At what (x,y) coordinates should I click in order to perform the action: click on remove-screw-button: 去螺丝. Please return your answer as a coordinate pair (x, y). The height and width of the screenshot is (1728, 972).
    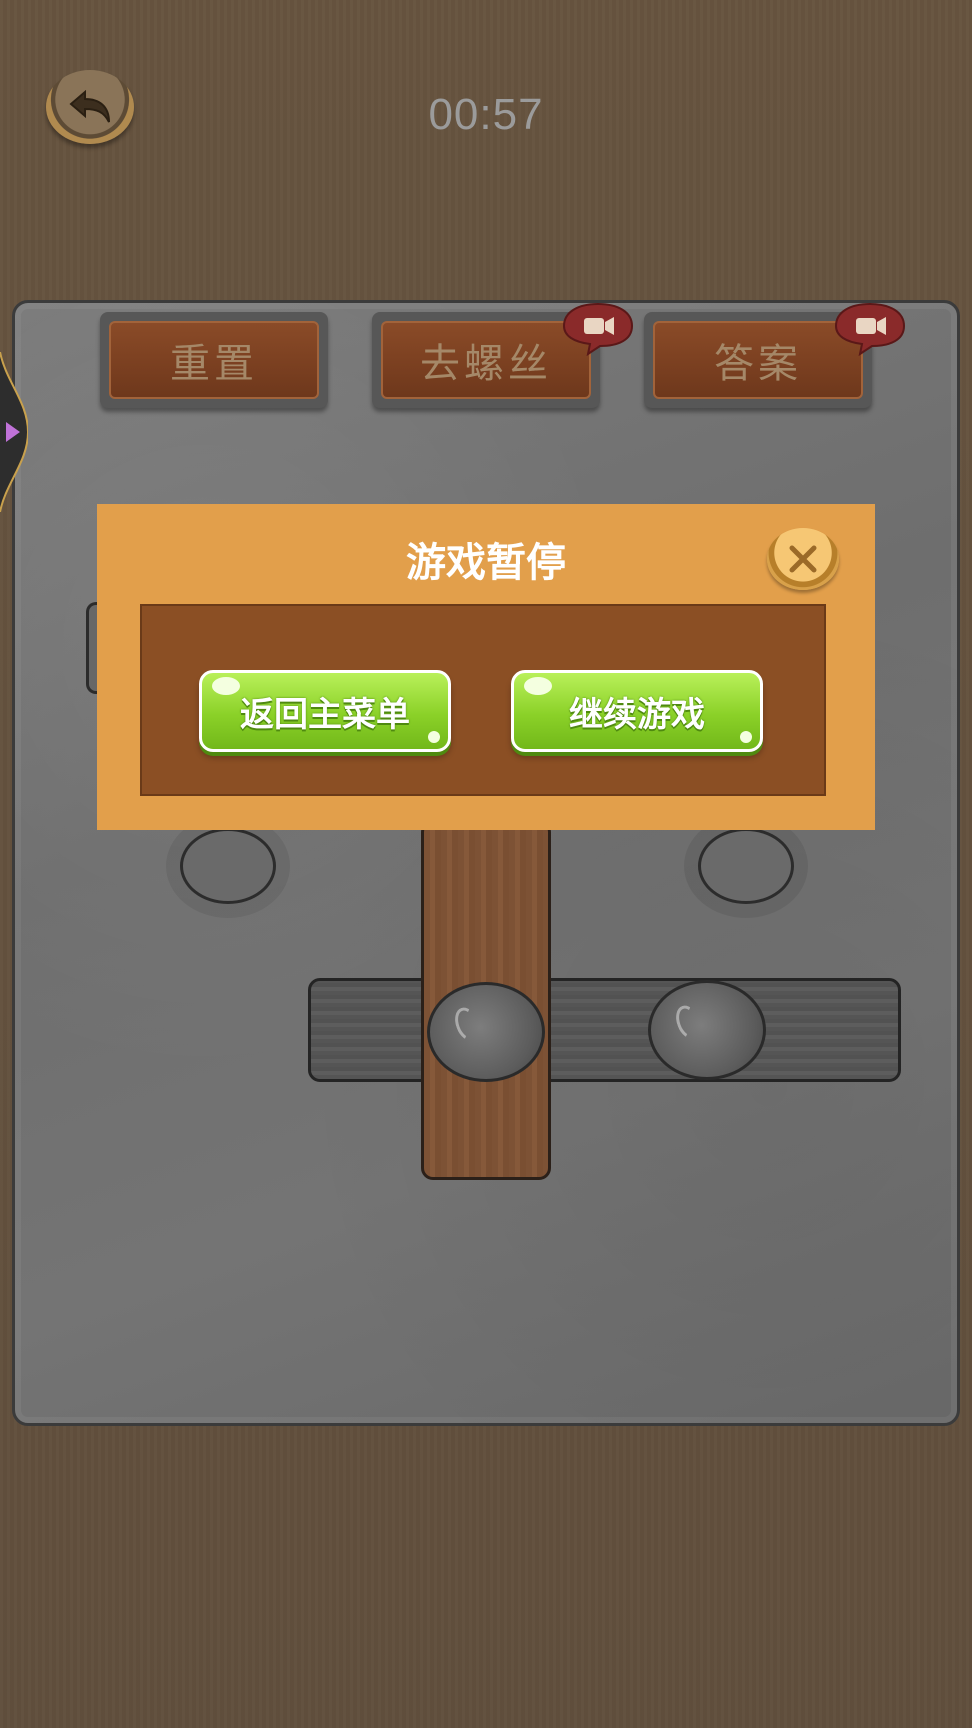
    Looking at the image, I should click on (503, 355).